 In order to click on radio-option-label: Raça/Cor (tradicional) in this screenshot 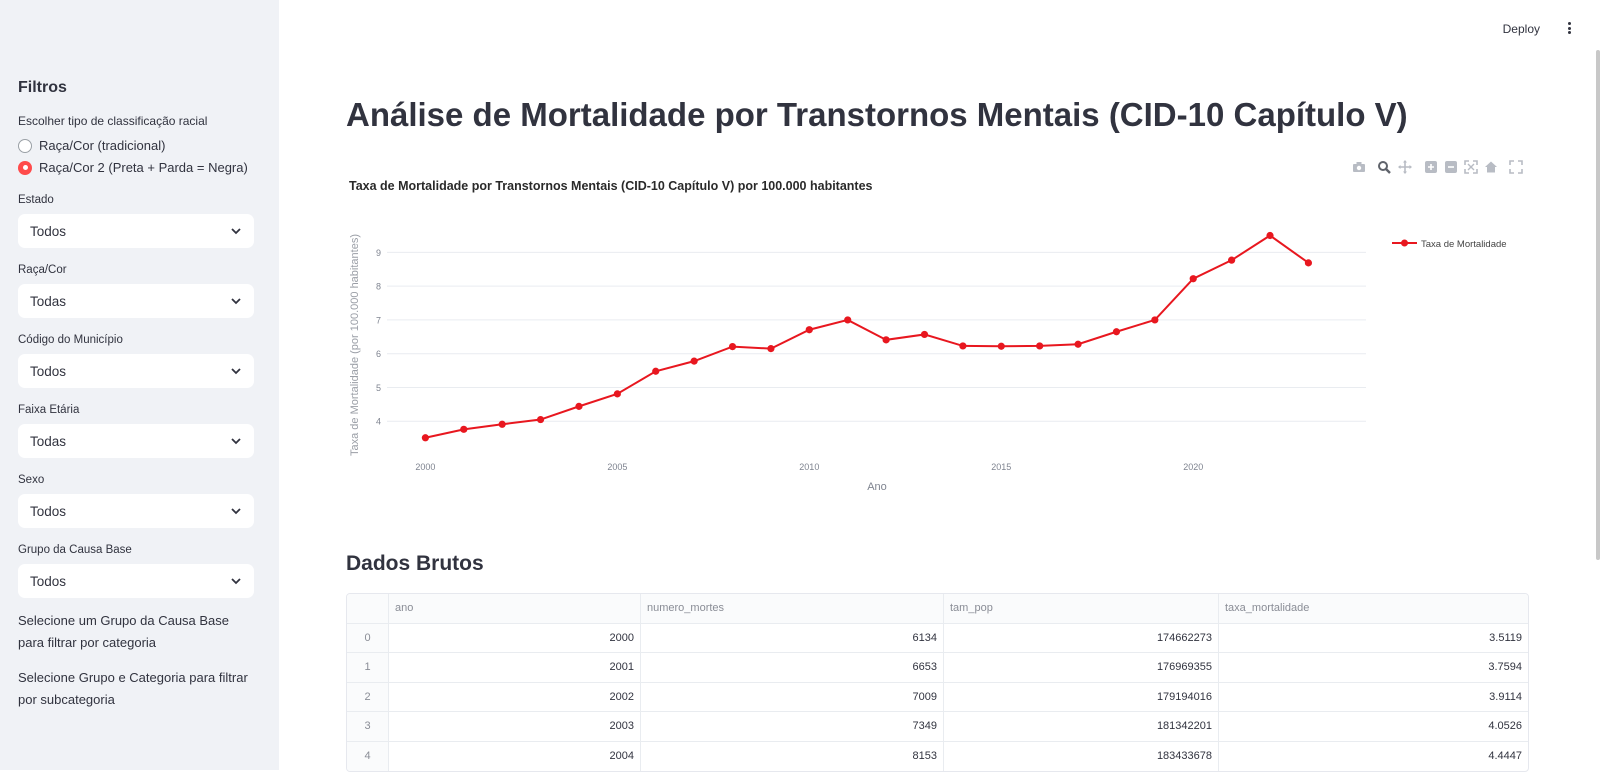, I will do `click(102, 145)`.